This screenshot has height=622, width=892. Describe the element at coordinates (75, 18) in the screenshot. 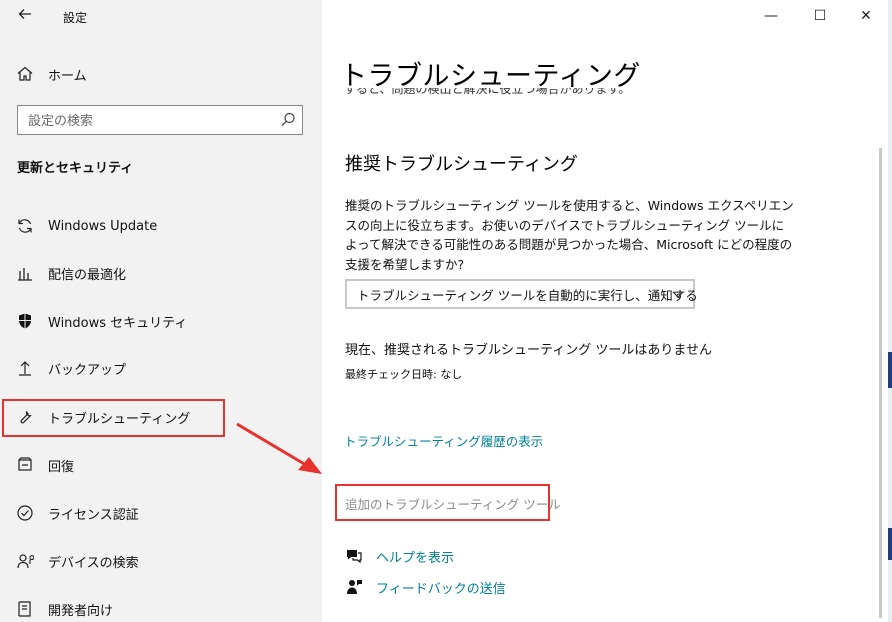

I see `app-title: 設定` at that location.